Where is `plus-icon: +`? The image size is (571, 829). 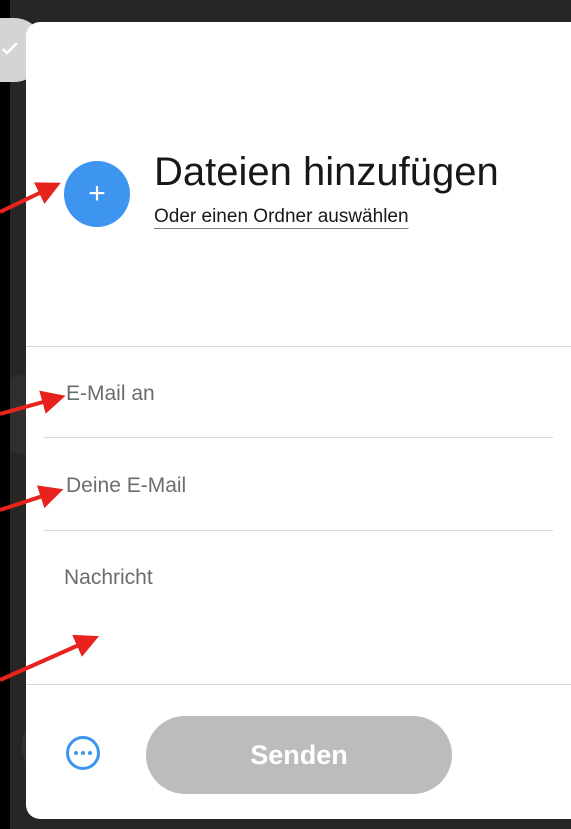
plus-icon: + is located at coordinates (97, 193).